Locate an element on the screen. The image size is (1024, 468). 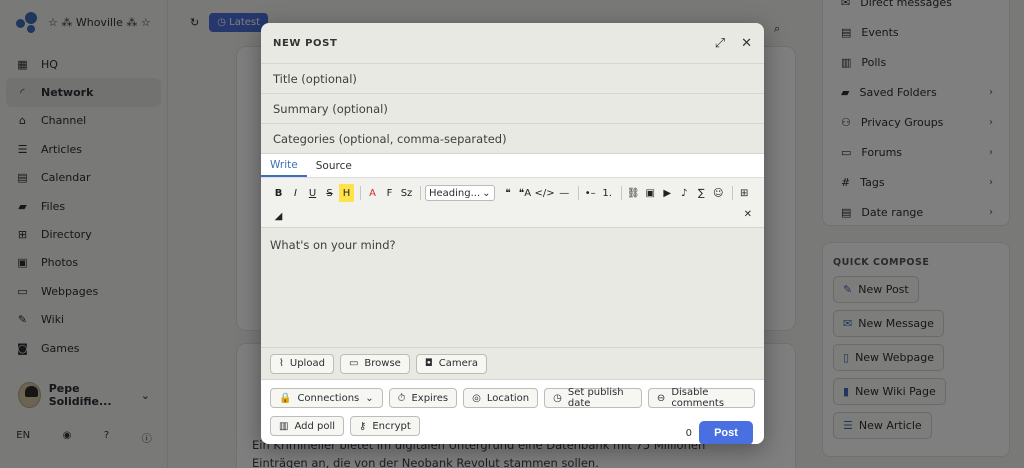
lock-icon: 🔒 is located at coordinates (285, 398).